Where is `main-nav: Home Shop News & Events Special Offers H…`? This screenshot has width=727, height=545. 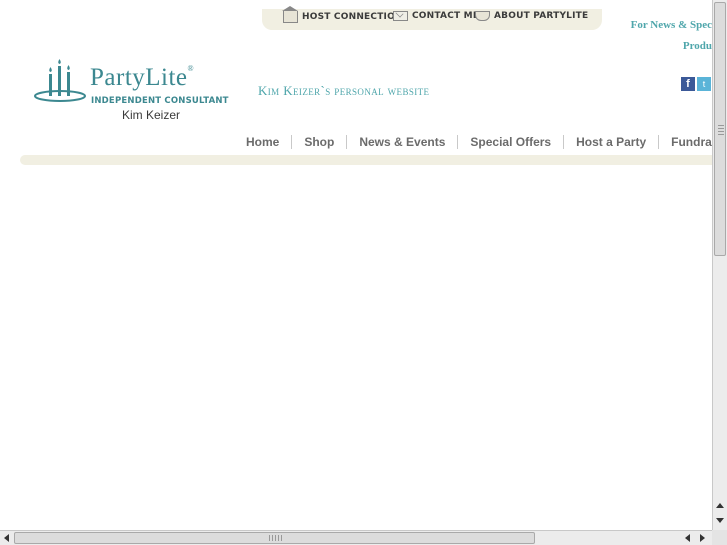
main-nav: Home Shop News & Events Special Offers H… is located at coordinates (473, 142).